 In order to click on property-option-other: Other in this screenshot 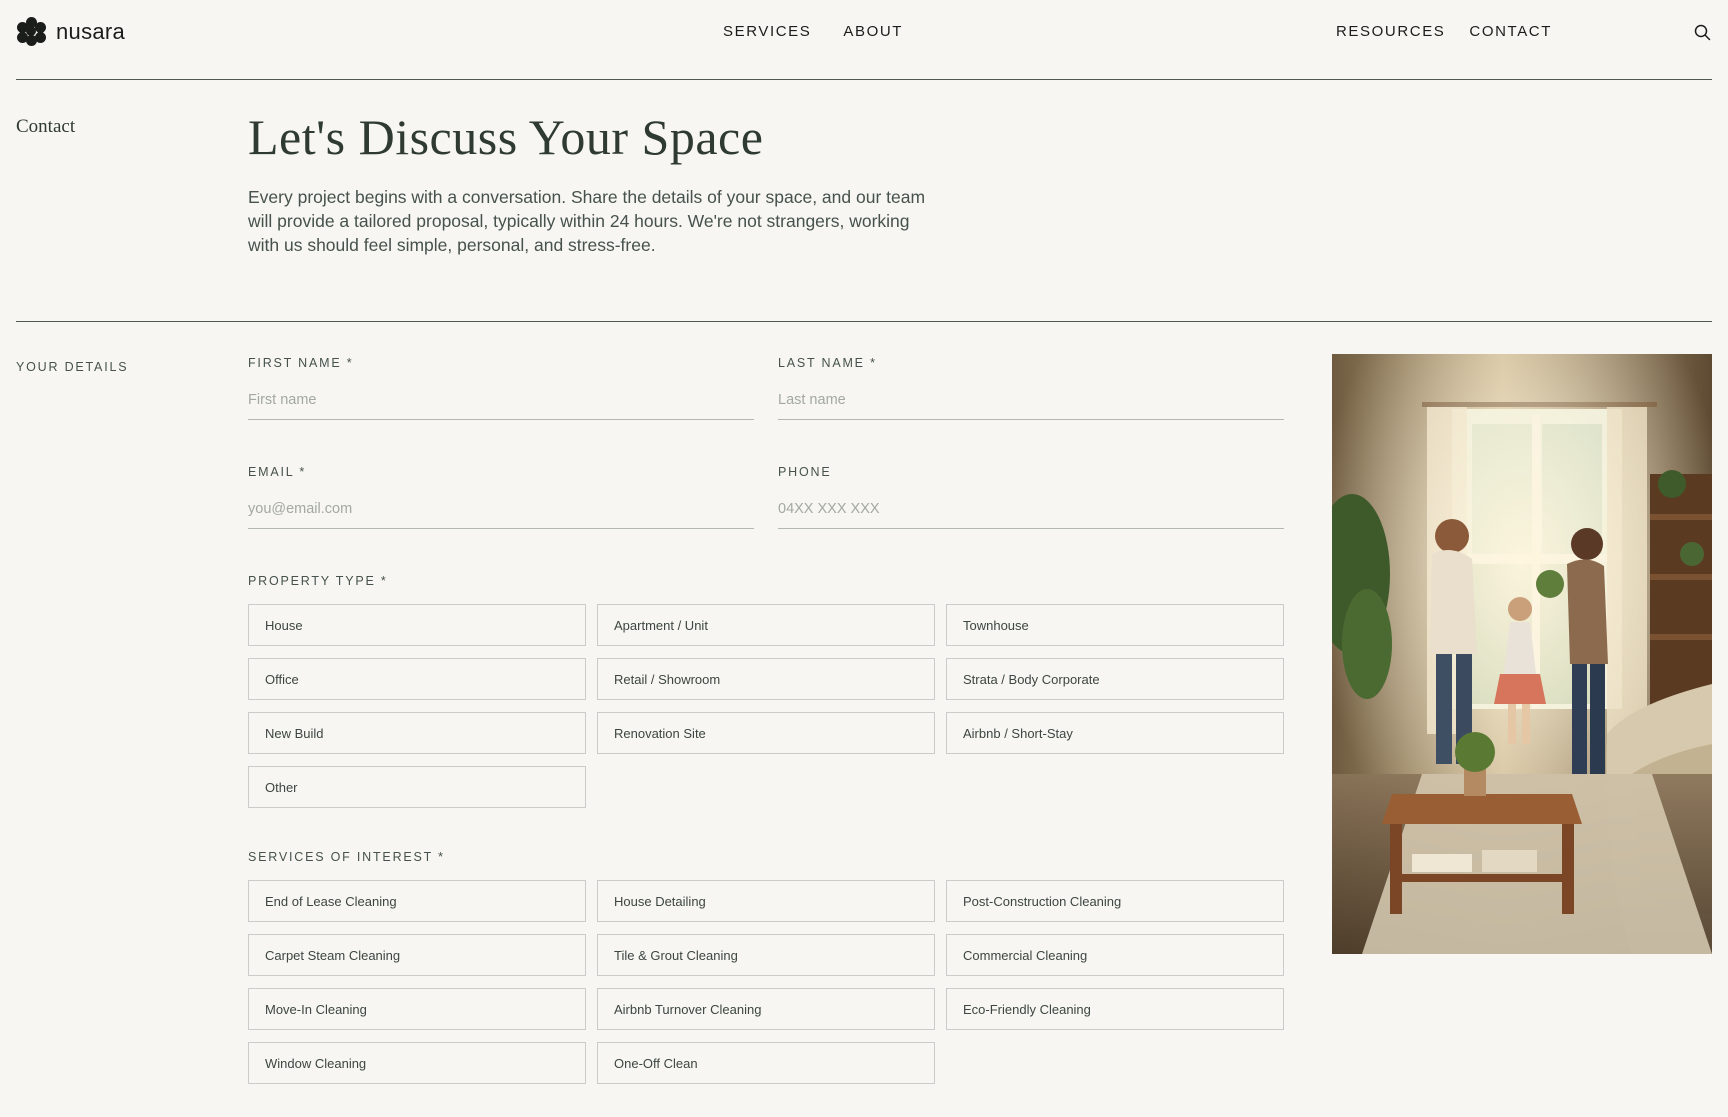, I will do `click(417, 787)`.